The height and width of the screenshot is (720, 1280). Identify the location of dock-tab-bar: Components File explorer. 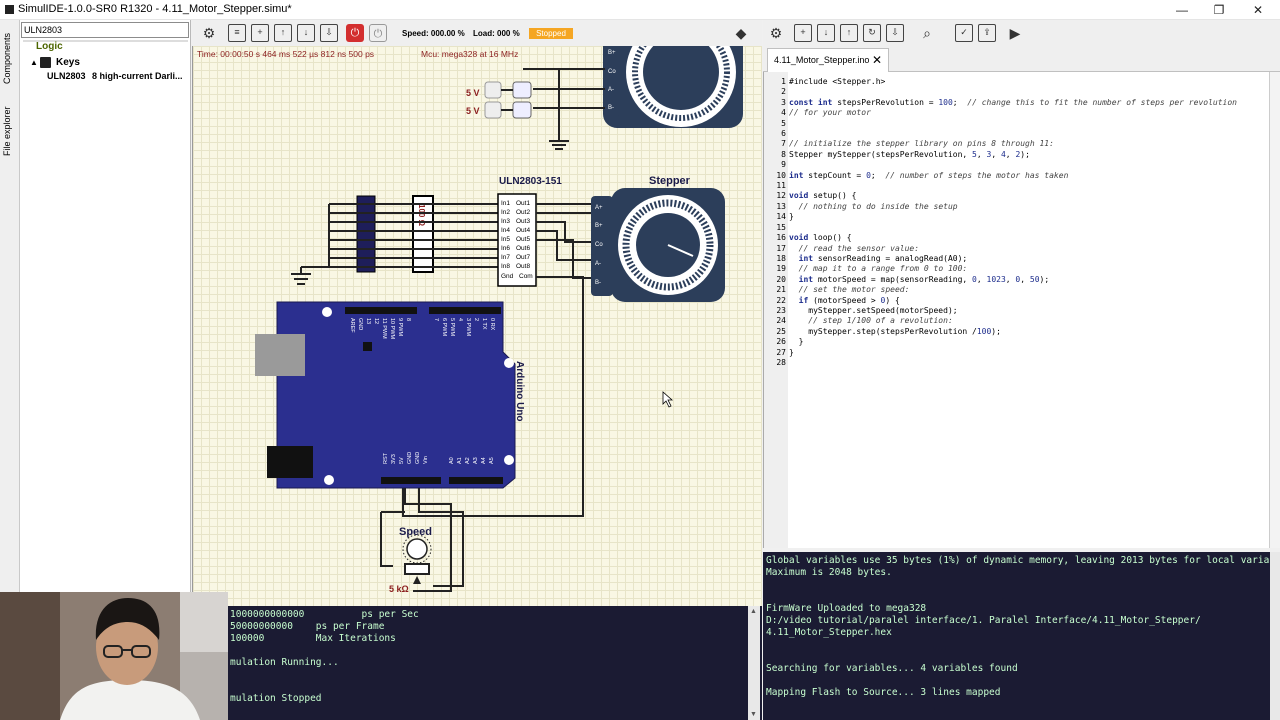
(10, 306).